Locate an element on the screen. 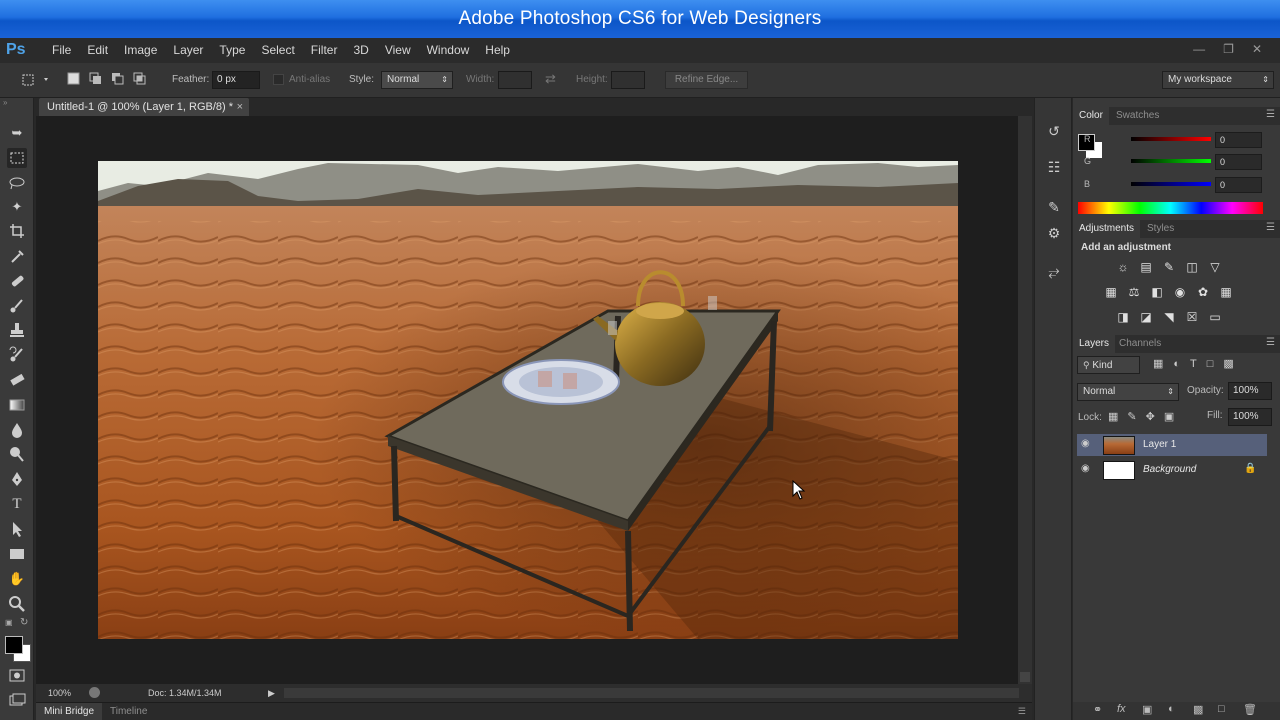  vibrance-icon: ▽ is located at coordinates (1215, 267).